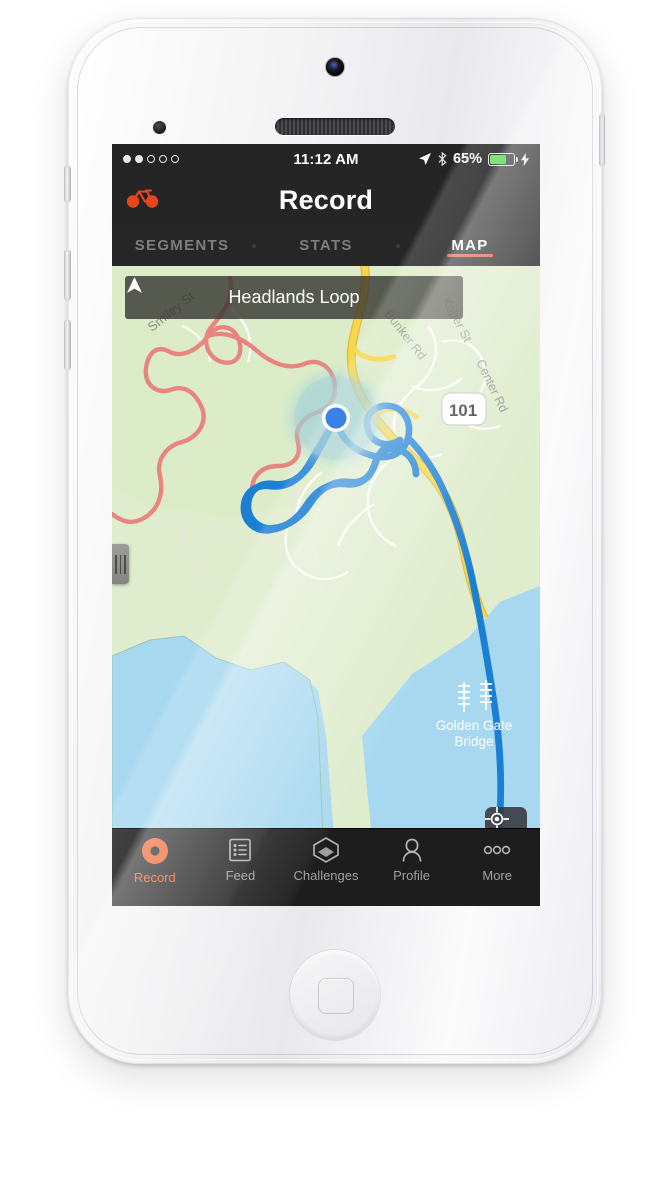  I want to click on bottom-tab-bar: Record Feed Challenges Profile More, so click(326, 867).